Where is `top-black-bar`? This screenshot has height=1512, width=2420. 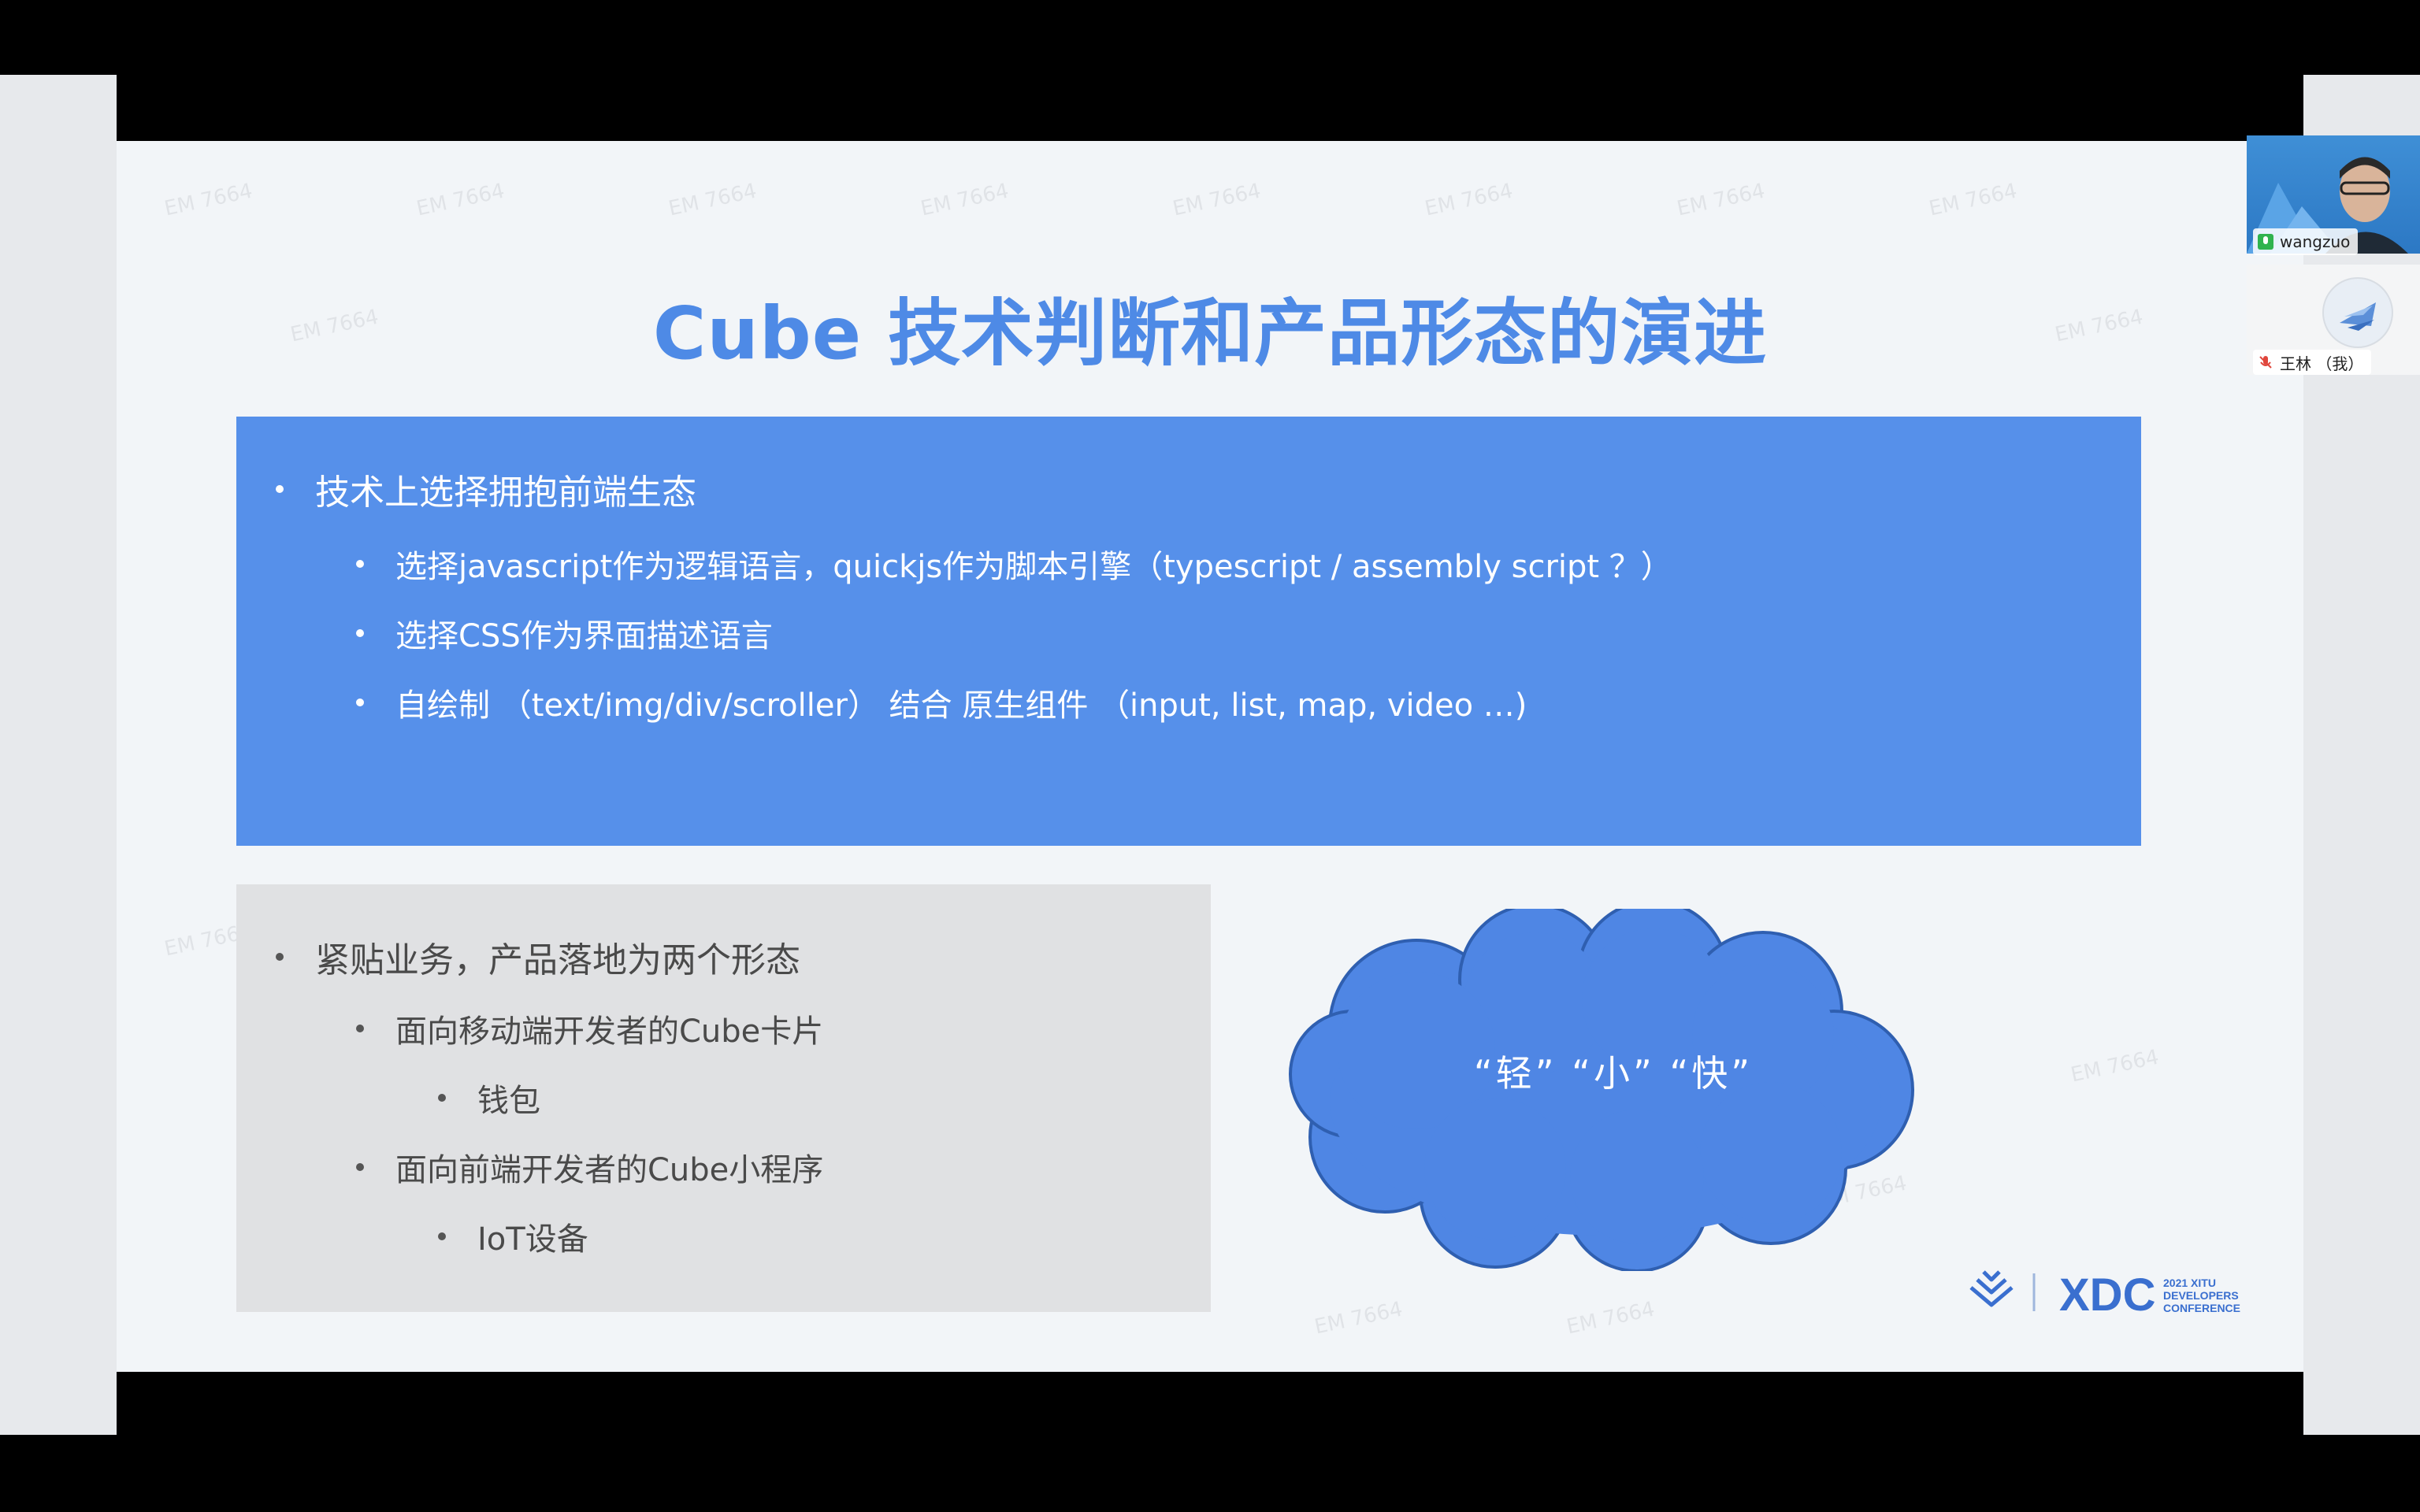 top-black-bar is located at coordinates (1210, 37).